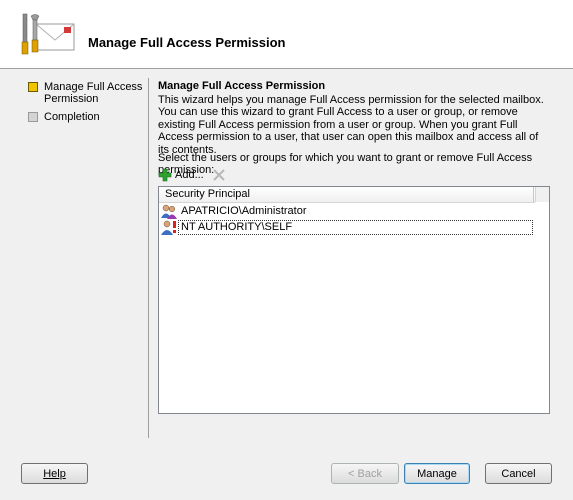  Describe the element at coordinates (286, 34) in the screenshot. I see `wizard-header: Manage Full Access Permission` at that location.